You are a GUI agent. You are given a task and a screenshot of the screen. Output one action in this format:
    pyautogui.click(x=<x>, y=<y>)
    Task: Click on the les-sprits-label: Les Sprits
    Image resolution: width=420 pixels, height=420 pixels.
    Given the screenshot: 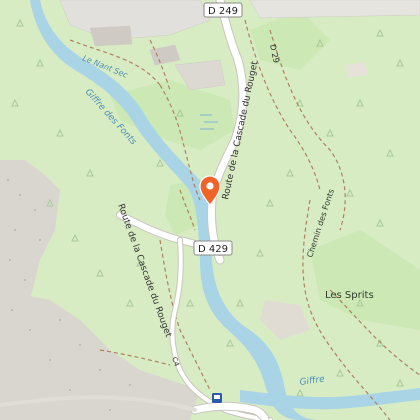 What is the action you would take?
    pyautogui.click(x=349, y=295)
    